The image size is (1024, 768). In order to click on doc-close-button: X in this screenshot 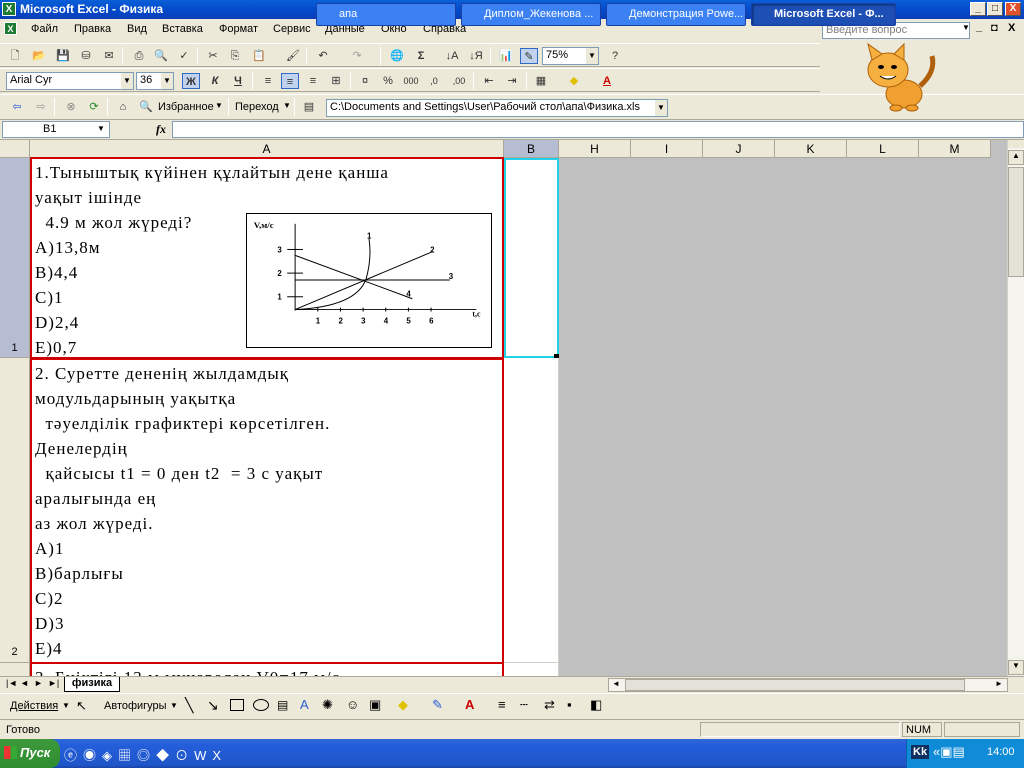, I will do `click(1011, 28)`.